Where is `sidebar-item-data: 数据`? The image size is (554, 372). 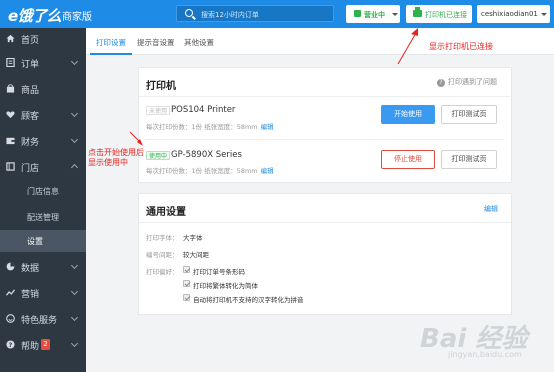
sidebar-item-data: 数据 is located at coordinates (43, 267).